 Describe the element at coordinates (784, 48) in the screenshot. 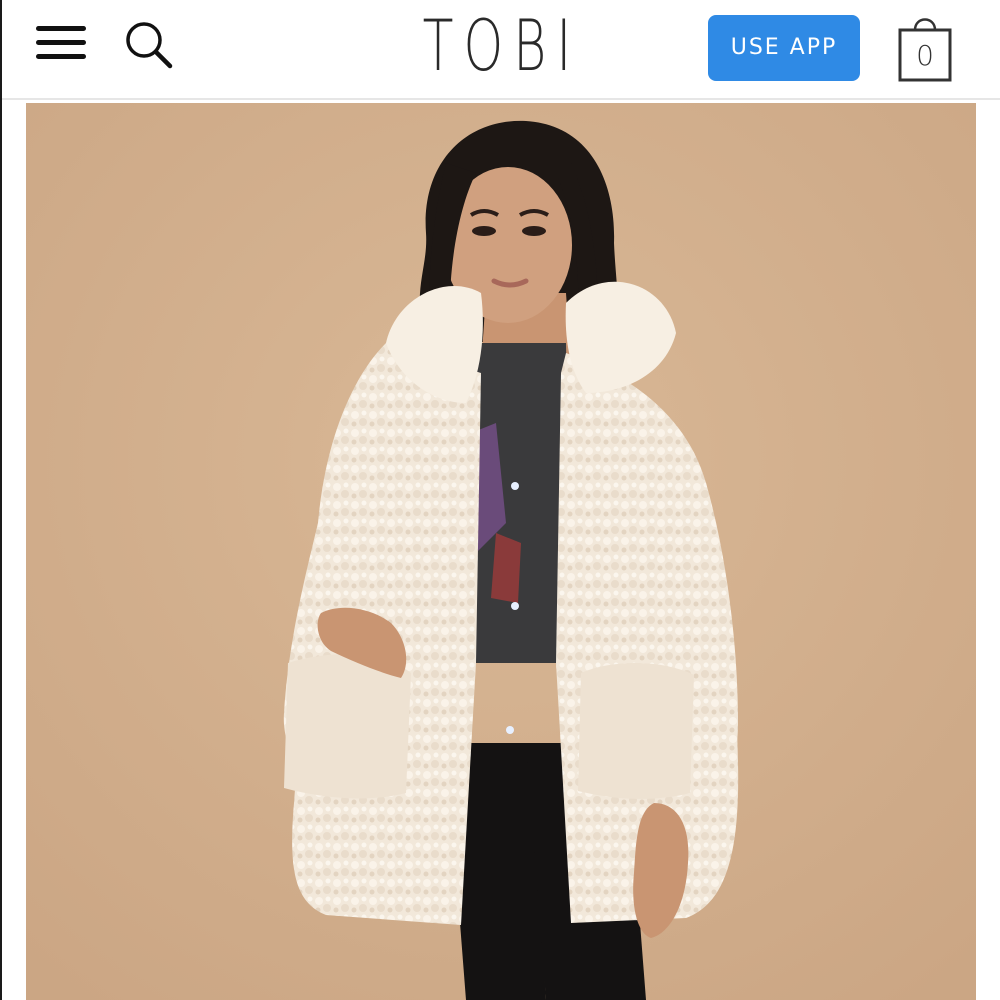

I see `use-app-button: USE APP` at that location.